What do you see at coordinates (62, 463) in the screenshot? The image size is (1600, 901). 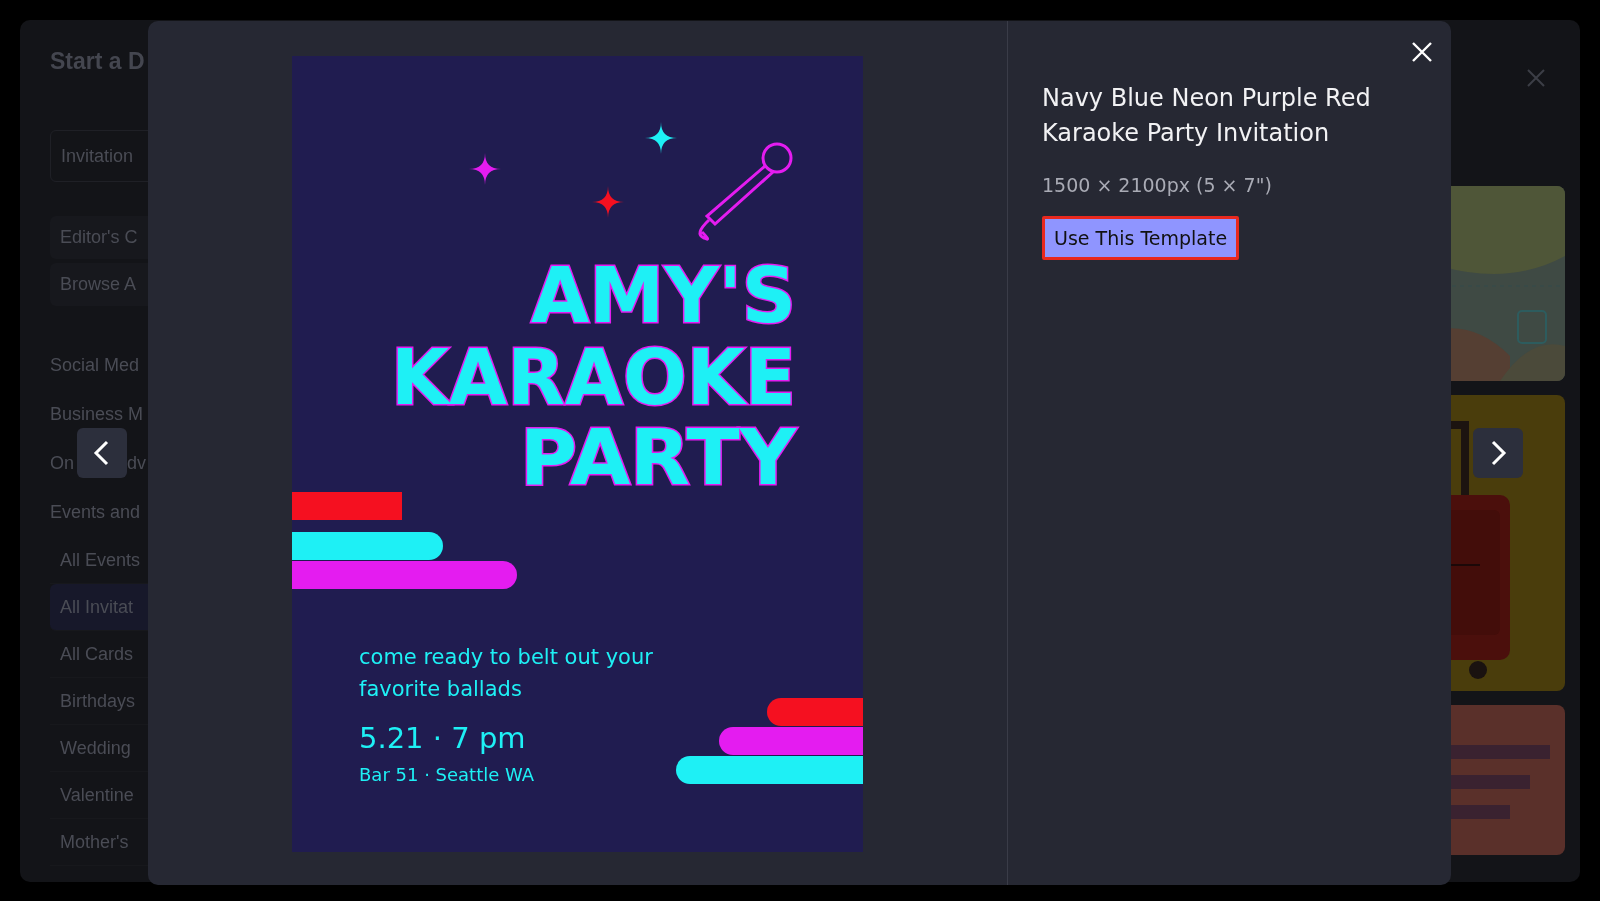 I see `sidebar-heading-text: On` at bounding box center [62, 463].